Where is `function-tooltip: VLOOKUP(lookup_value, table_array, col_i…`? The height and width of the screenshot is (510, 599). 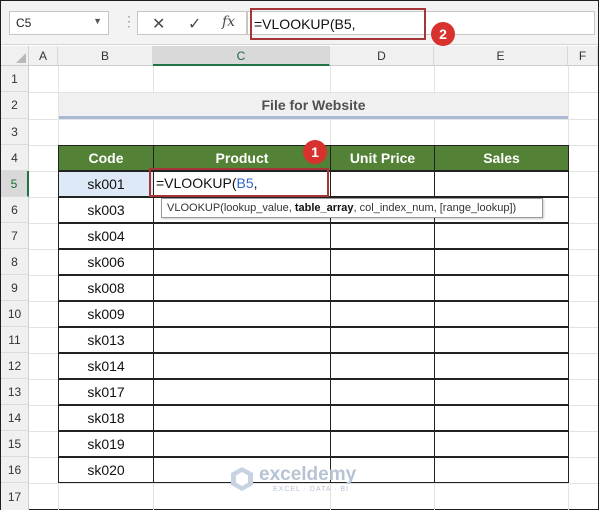
function-tooltip: VLOOKUP(lookup_value, table_array, col_i… is located at coordinates (352, 208).